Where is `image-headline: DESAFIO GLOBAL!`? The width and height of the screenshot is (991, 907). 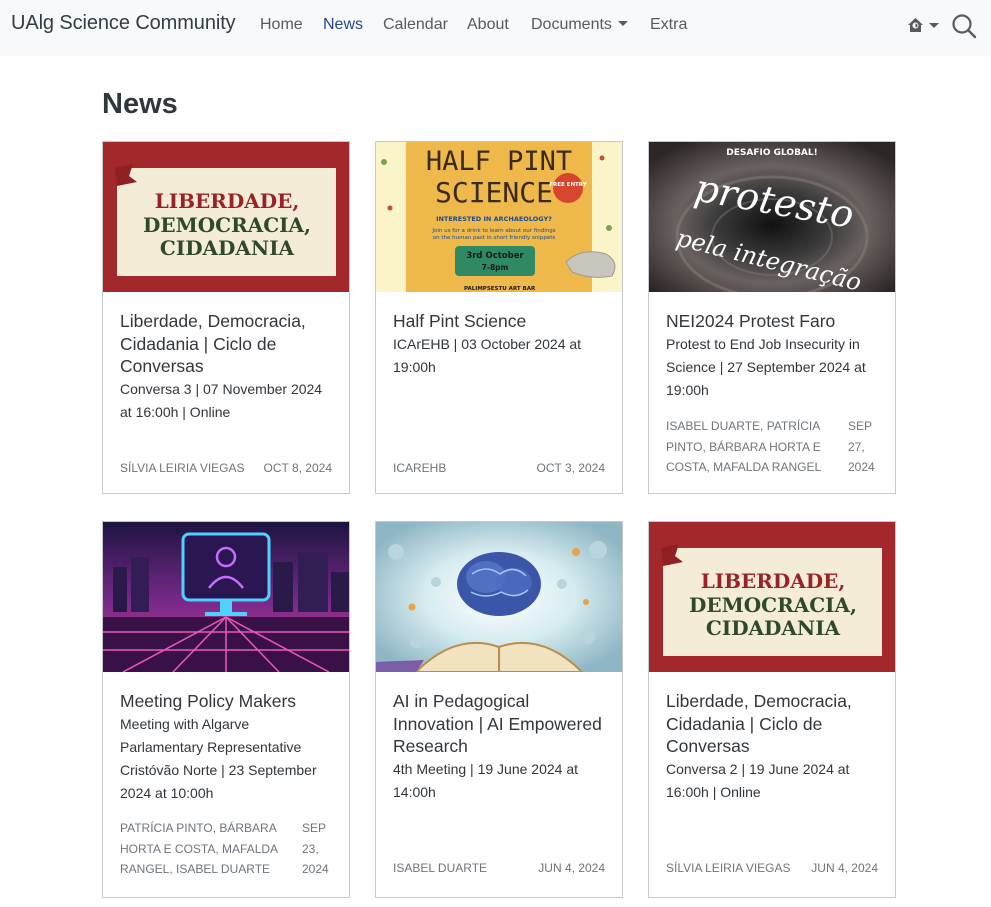
image-headline: DESAFIO GLOBAL! is located at coordinates (771, 153).